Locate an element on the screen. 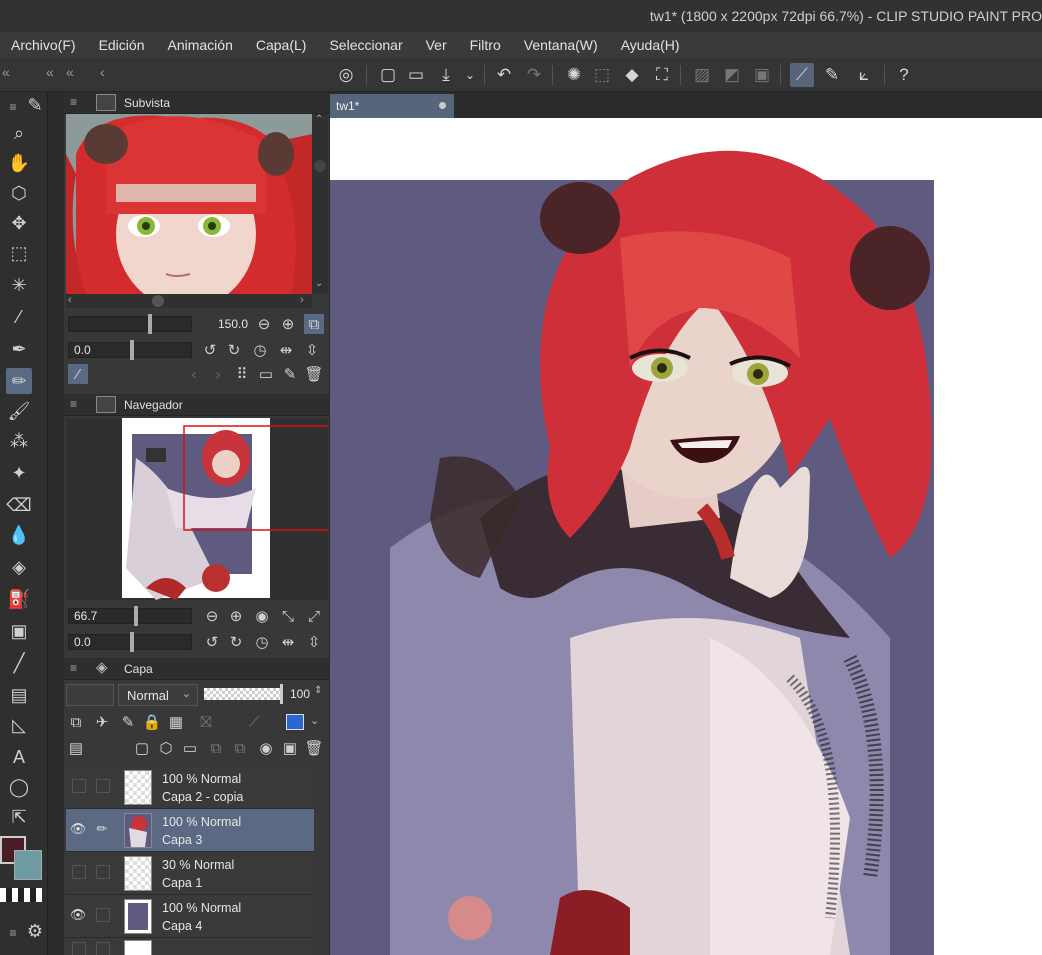  scroll-up-icon: ⌃ is located at coordinates (319, 119).